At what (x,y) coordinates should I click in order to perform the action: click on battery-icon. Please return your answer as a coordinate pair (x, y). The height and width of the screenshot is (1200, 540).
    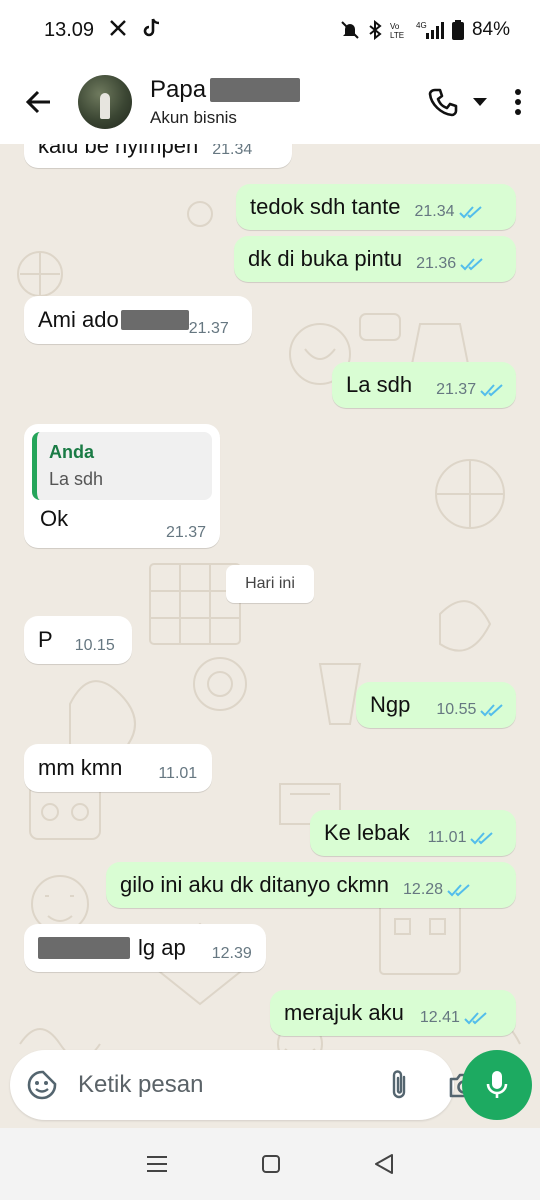
    Looking at the image, I should click on (457, 30).